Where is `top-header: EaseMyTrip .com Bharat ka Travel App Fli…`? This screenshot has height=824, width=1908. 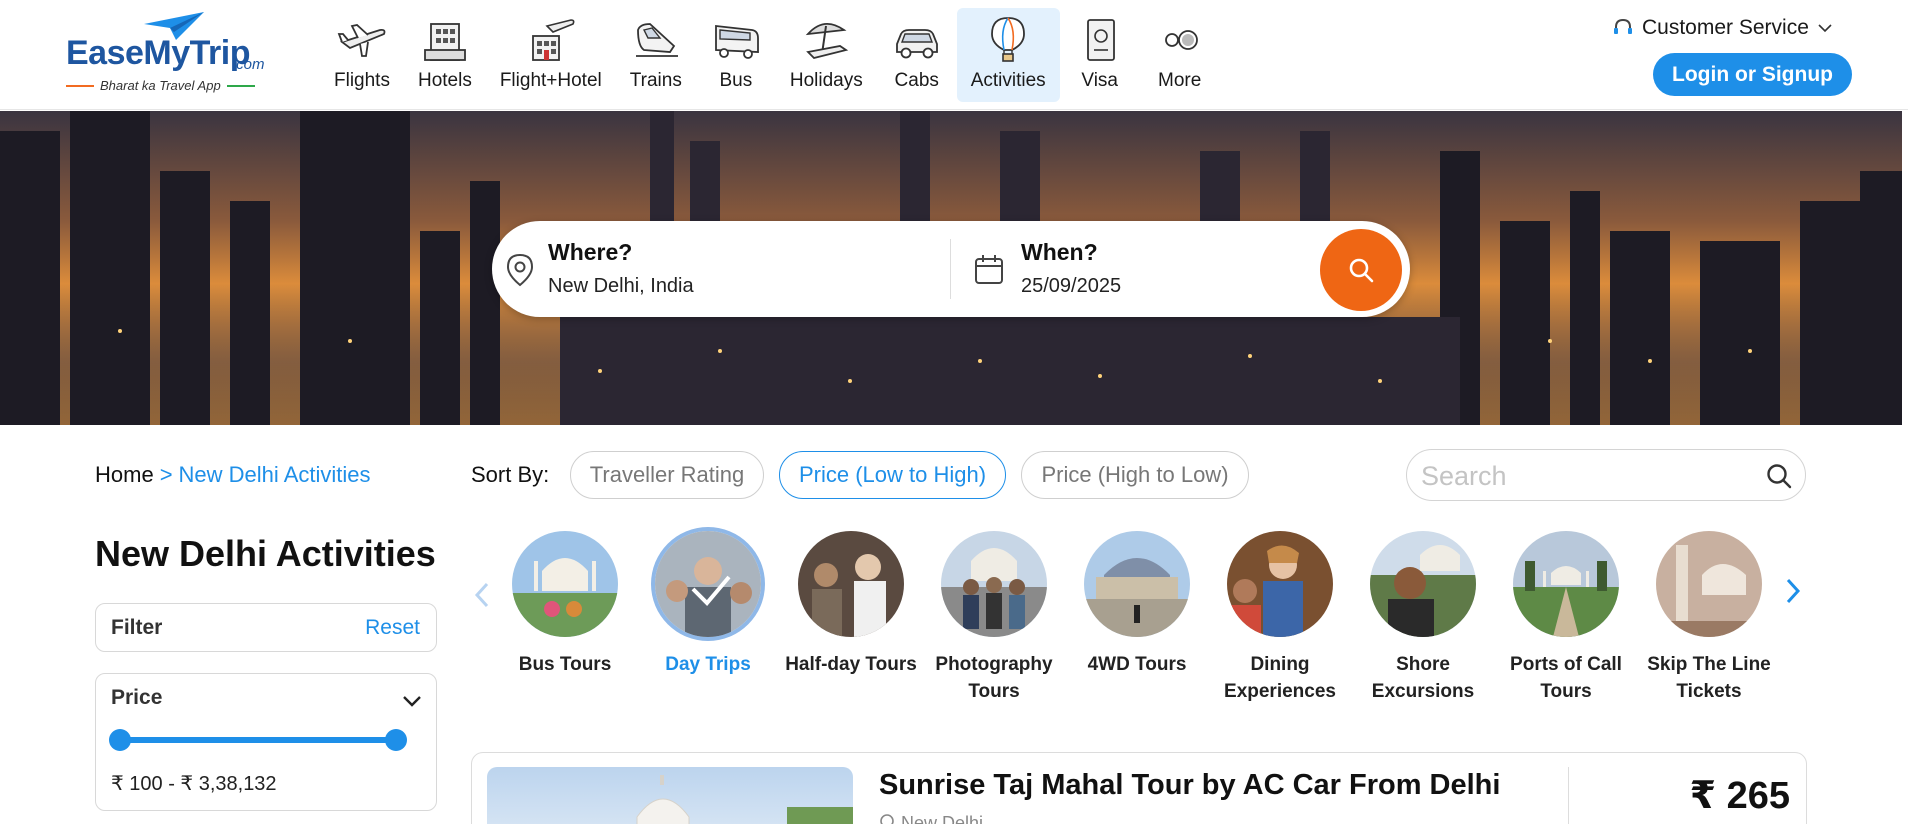 top-header: EaseMyTrip .com Bharat ka Travel App Fli… is located at coordinates (954, 55).